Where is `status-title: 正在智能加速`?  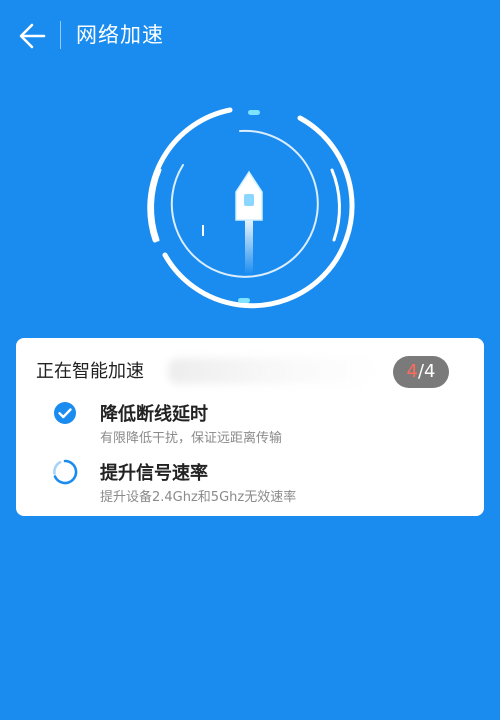
status-title: 正在智能加速 is located at coordinates (90, 371).